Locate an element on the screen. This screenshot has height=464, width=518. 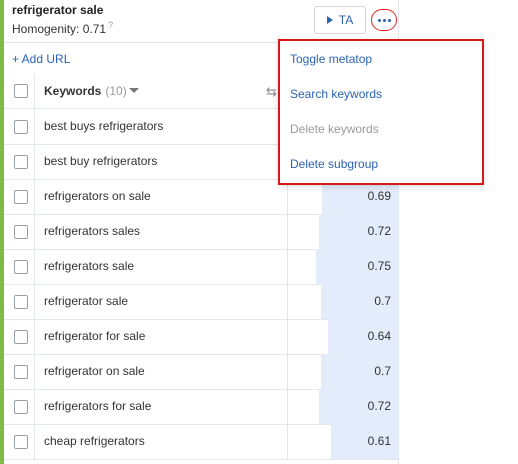
menu-item-delete-subgroup: Delete subgroup is located at coordinates (334, 164).